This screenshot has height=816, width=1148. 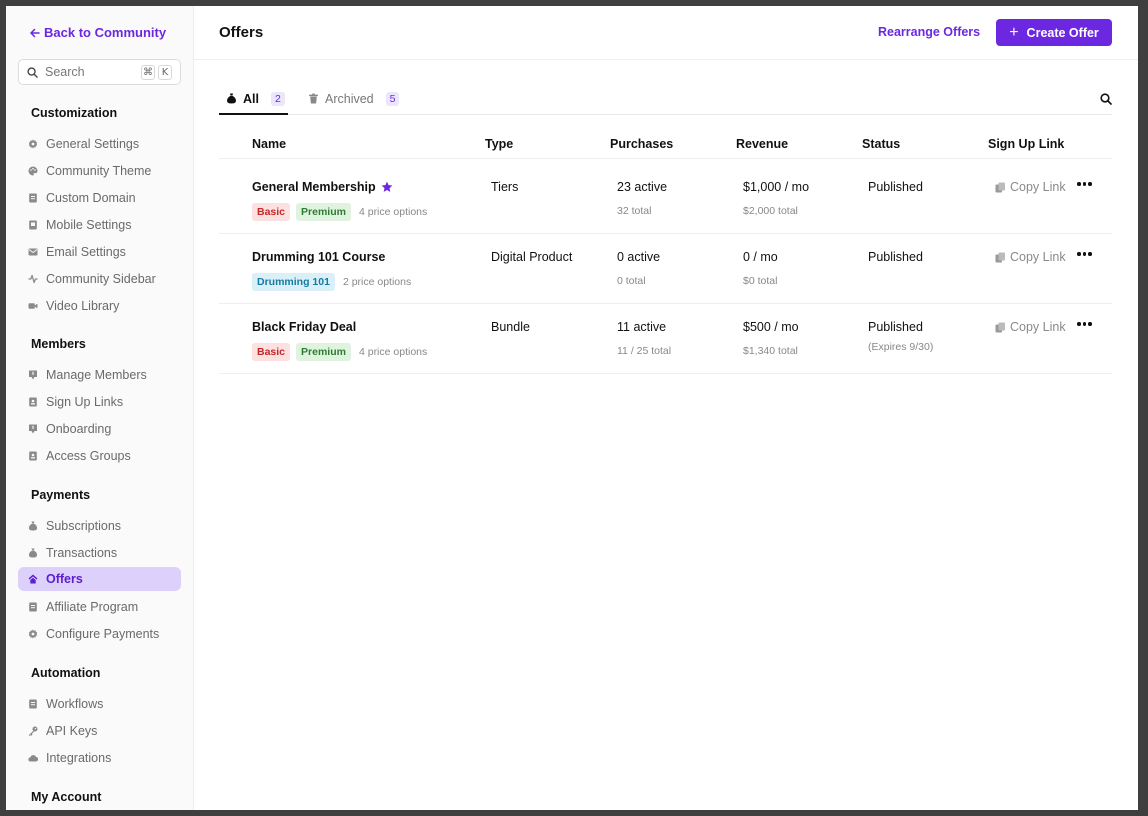 I want to click on tier-badge-basic: Basic, so click(x=271, y=212).